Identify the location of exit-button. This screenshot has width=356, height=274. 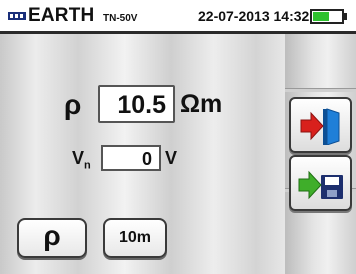
(320, 125).